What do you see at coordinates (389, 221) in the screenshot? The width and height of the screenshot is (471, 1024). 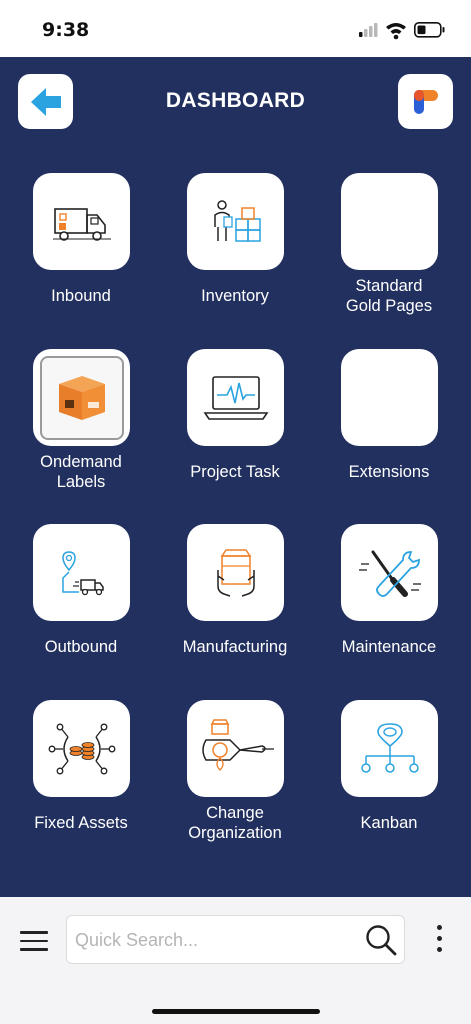 I see `tile-standard-gold-pages-box` at bounding box center [389, 221].